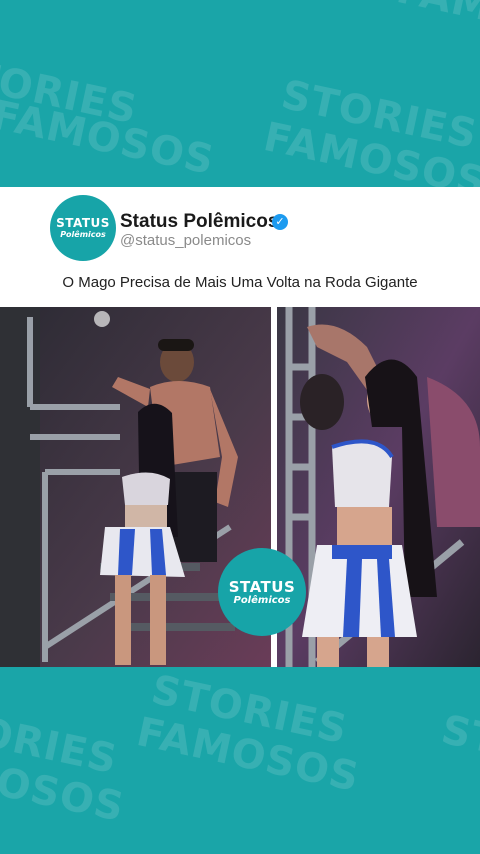 This screenshot has height=854, width=480. Describe the element at coordinates (436, 29) in the screenshot. I see `watermark-text: FAMOSOS` at that location.